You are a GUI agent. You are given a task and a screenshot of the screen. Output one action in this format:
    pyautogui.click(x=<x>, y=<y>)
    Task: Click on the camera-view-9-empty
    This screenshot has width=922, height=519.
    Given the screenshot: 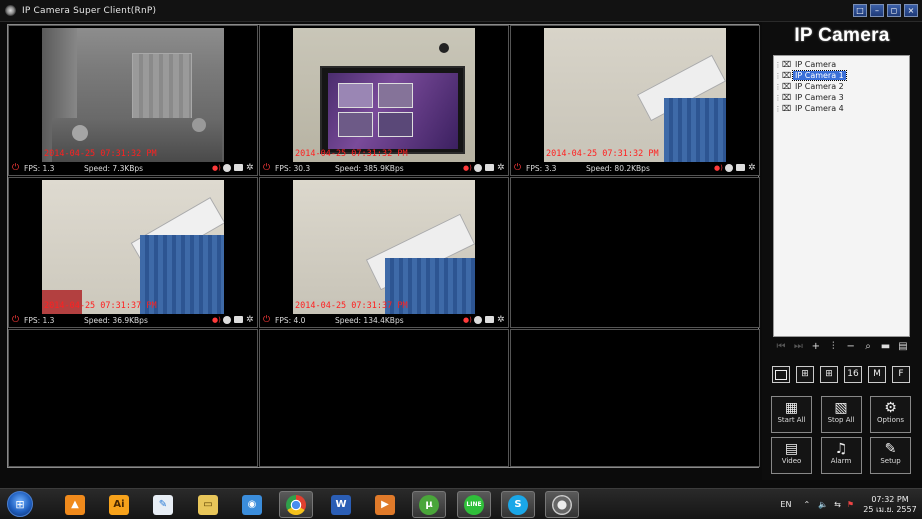 What is the action you would take?
    pyautogui.click(x=635, y=398)
    